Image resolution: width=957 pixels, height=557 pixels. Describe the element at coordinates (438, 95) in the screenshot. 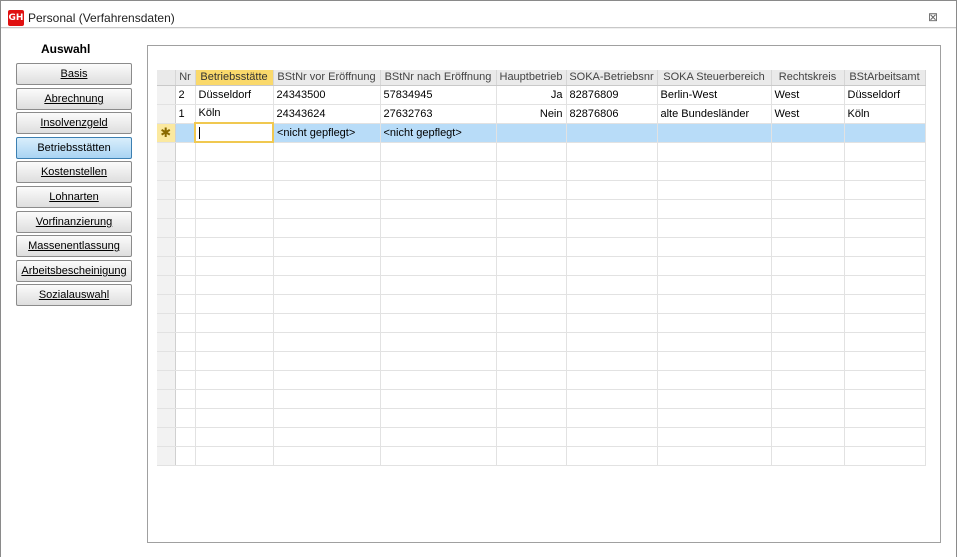

I see `cell-bstnr-nach: 57834945` at that location.